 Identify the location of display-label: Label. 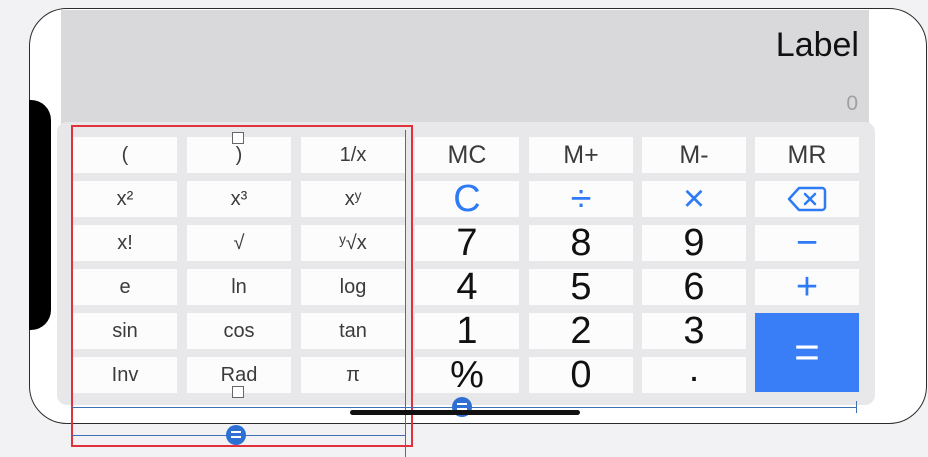
(817, 45).